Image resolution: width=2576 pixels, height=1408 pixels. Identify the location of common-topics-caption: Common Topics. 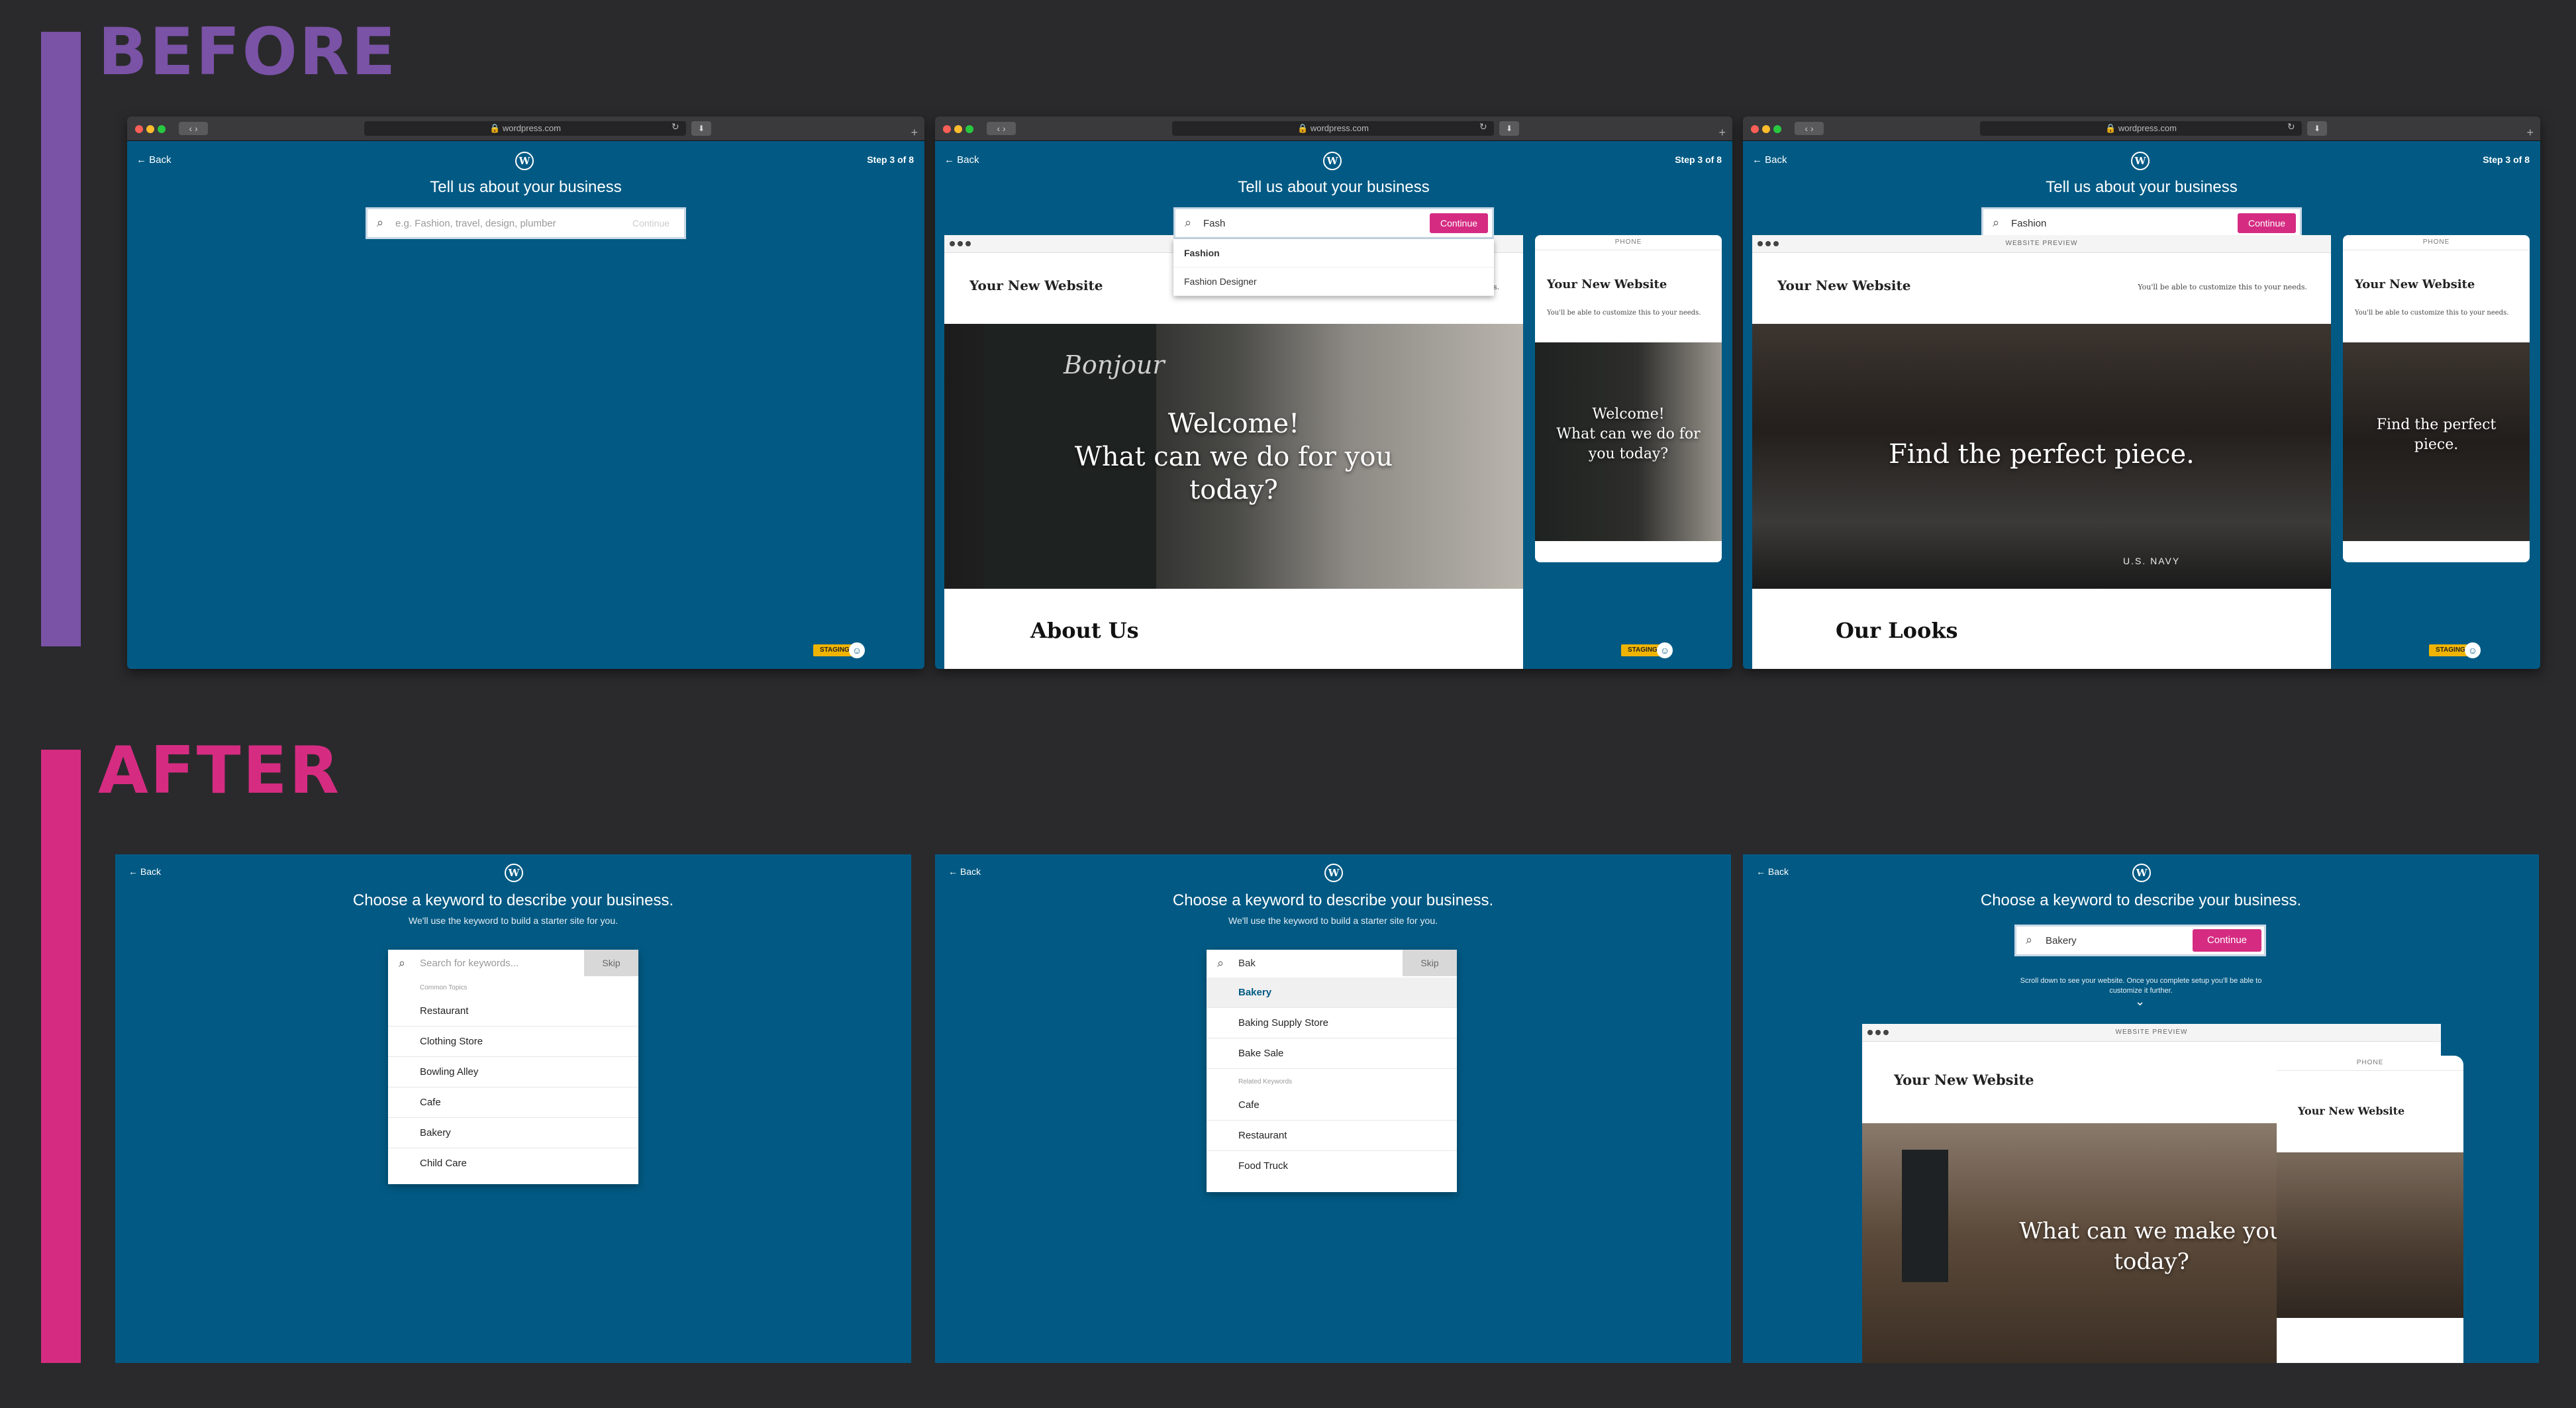
(444, 987).